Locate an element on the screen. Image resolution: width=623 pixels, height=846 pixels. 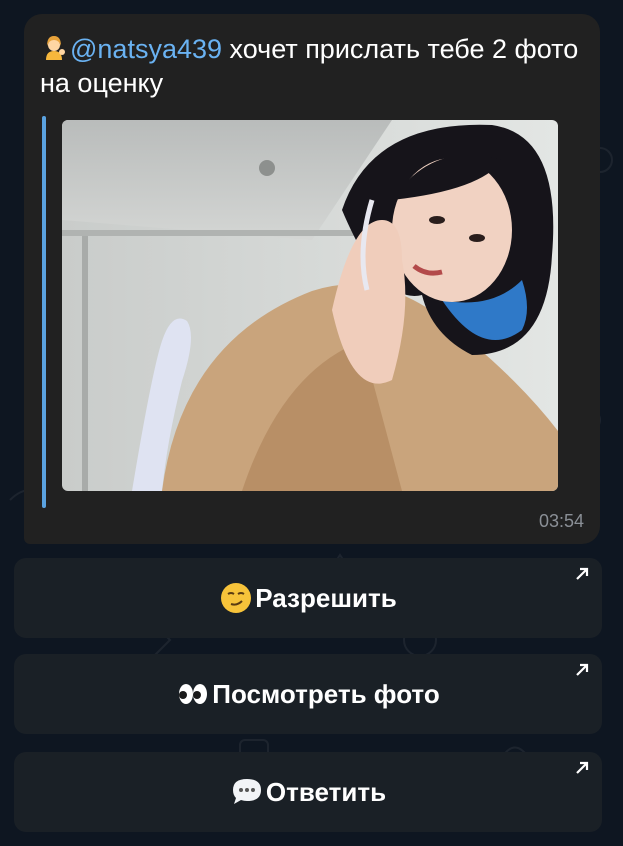
allow-button-label: Разрешить is located at coordinates (326, 597).